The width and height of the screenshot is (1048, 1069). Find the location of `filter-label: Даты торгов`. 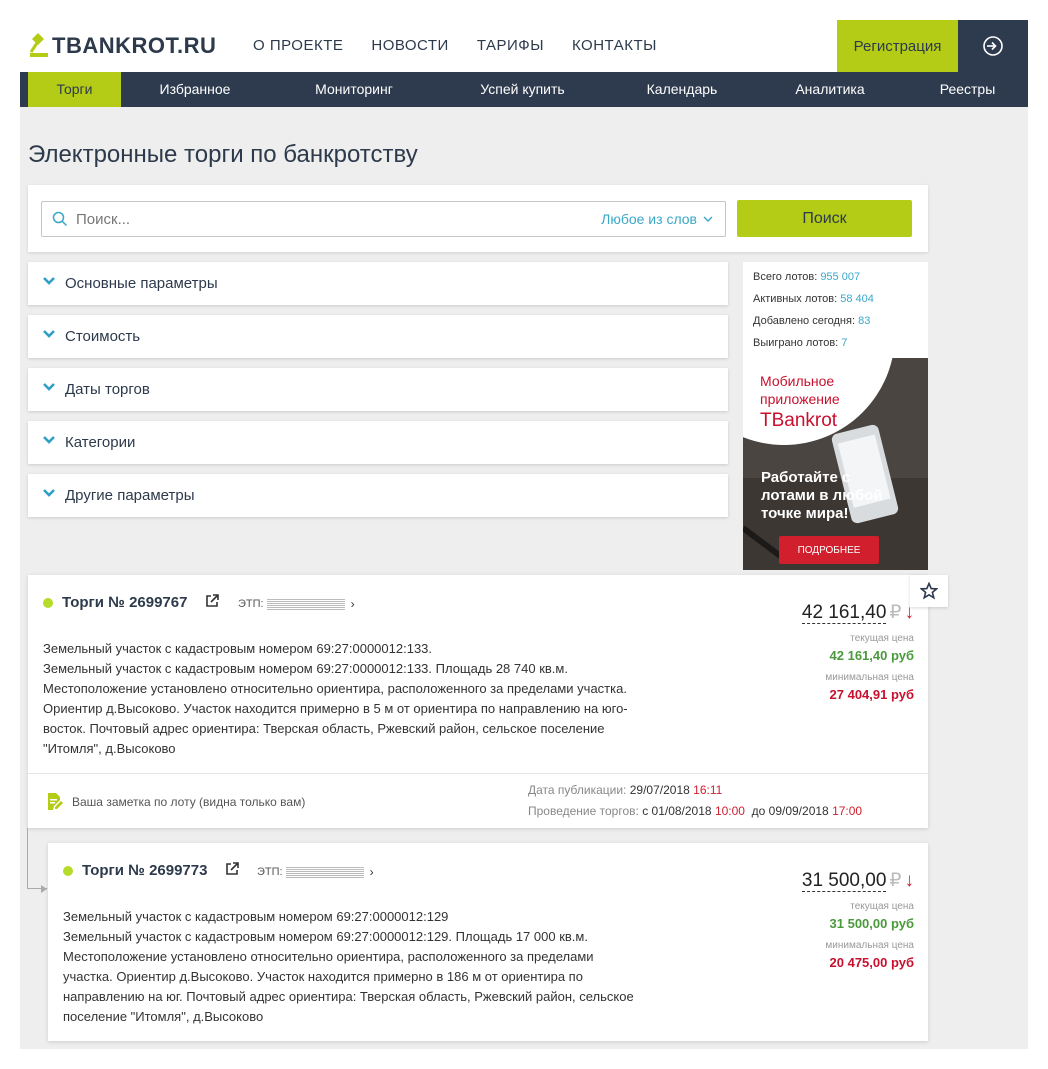

filter-label: Даты торгов is located at coordinates (107, 389).